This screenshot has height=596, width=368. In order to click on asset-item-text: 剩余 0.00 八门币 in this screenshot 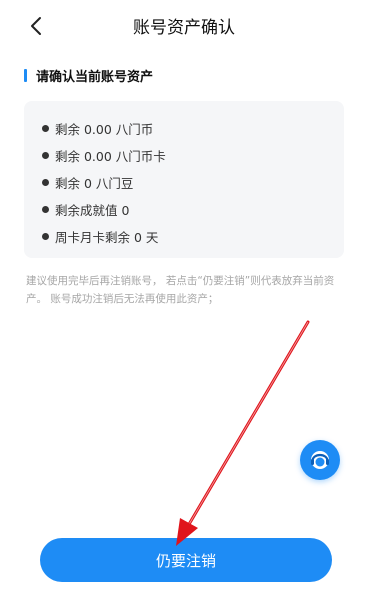, I will do `click(104, 129)`.